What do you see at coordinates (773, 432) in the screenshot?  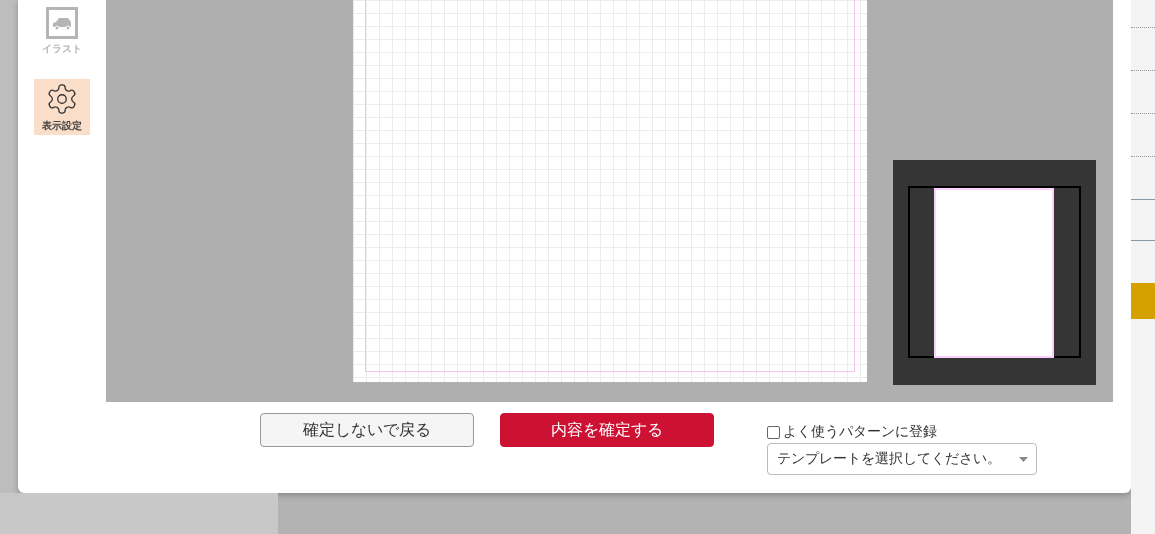 I see `checkbox` at bounding box center [773, 432].